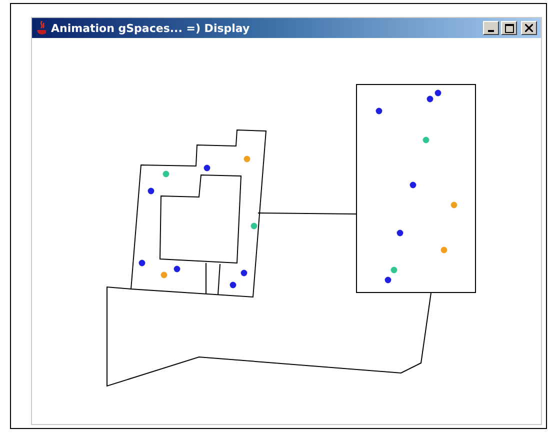  What do you see at coordinates (219, 280) in the screenshot?
I see `wall-line` at bounding box center [219, 280].